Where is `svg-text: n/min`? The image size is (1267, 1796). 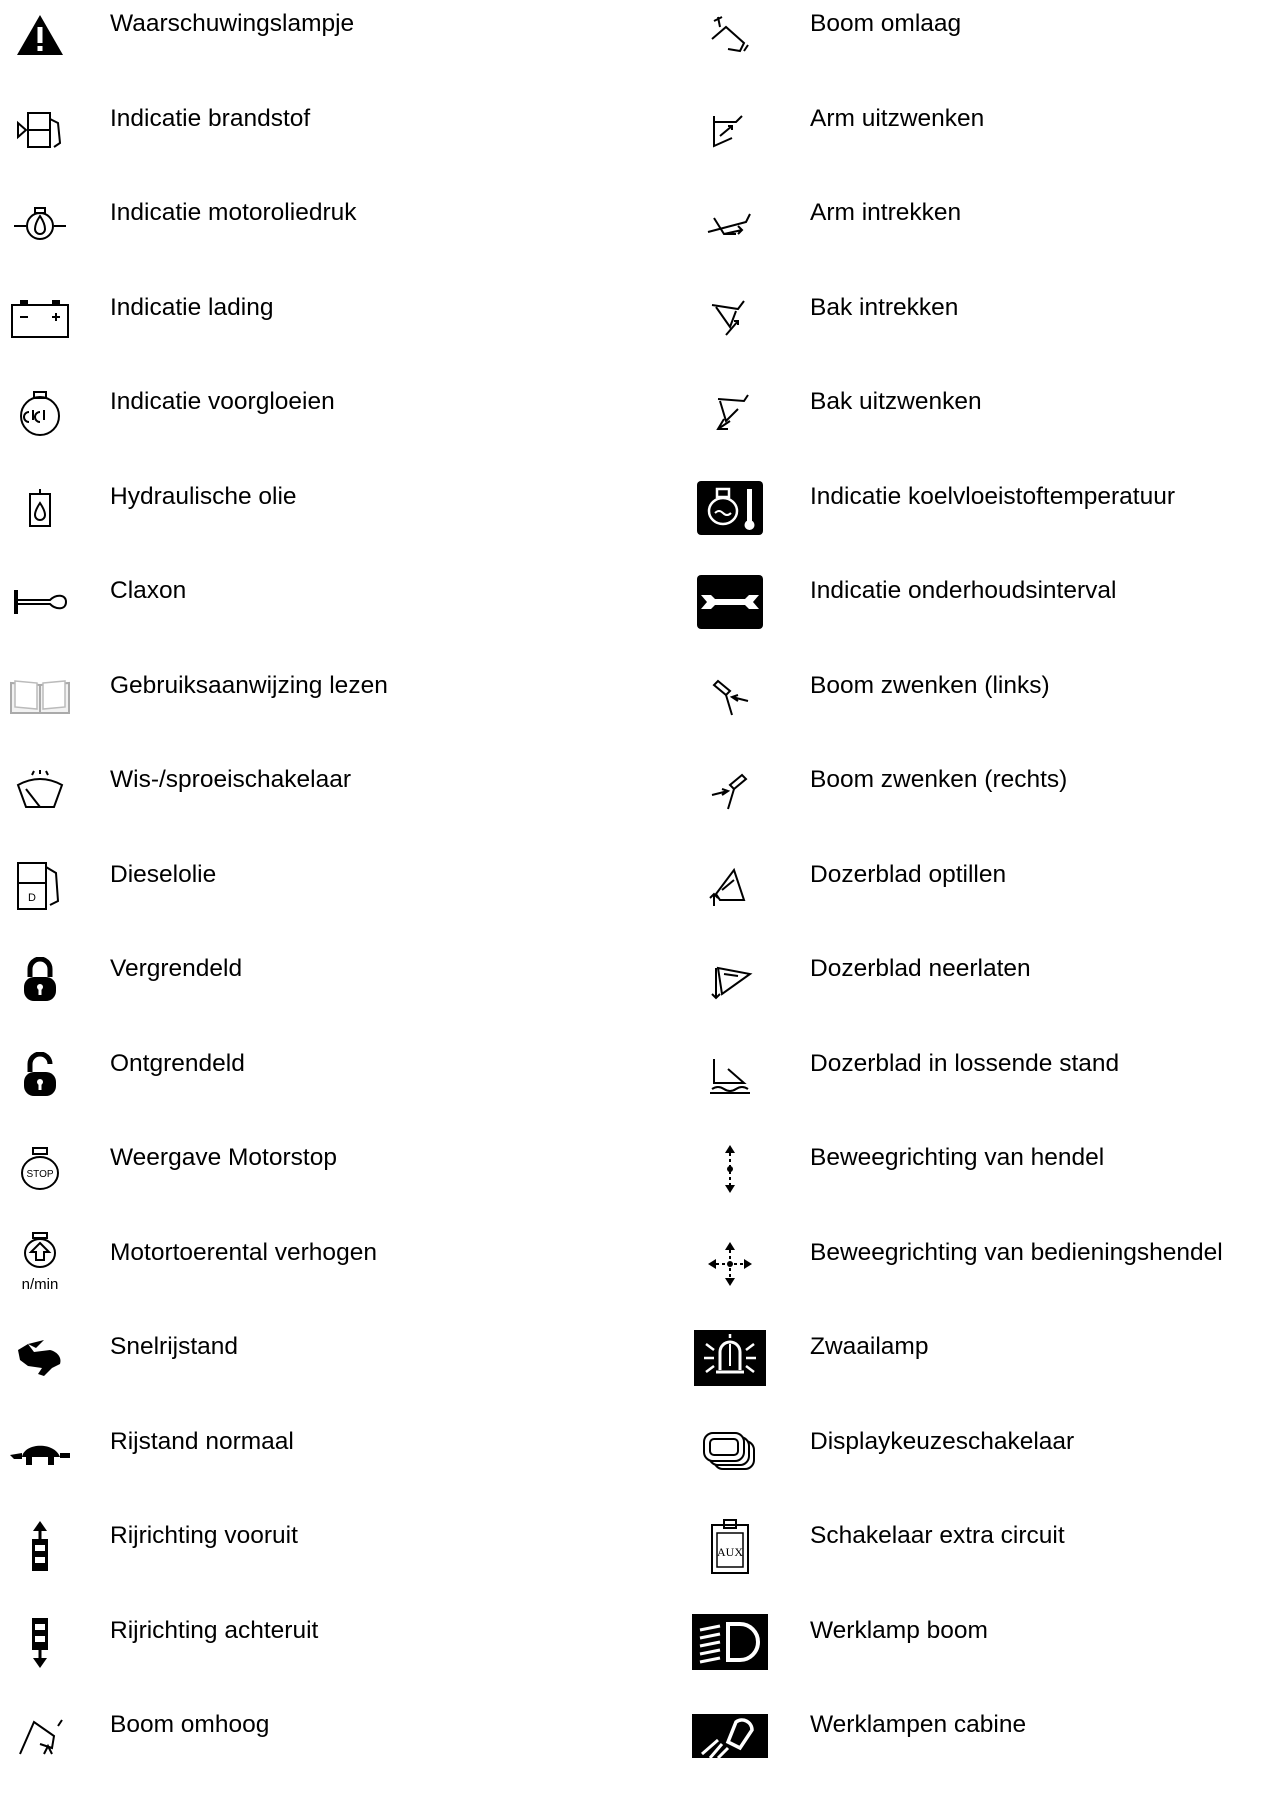
svg-text: n/min is located at coordinates (40, 1284).